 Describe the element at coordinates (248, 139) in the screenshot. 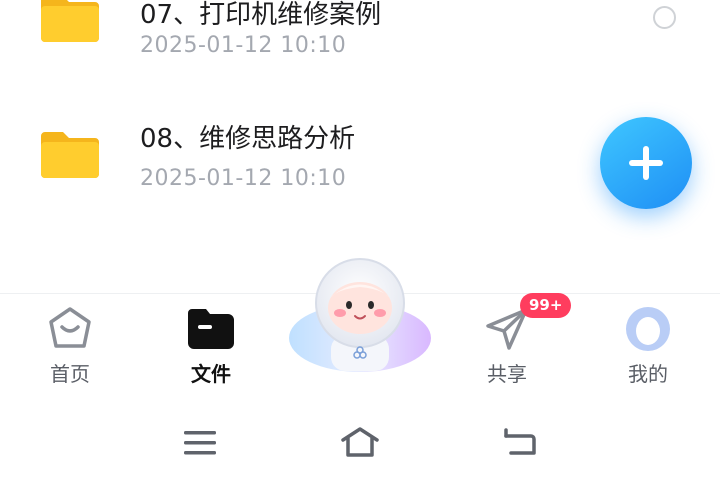

I see `file-name: 08、维修思路分析` at that location.